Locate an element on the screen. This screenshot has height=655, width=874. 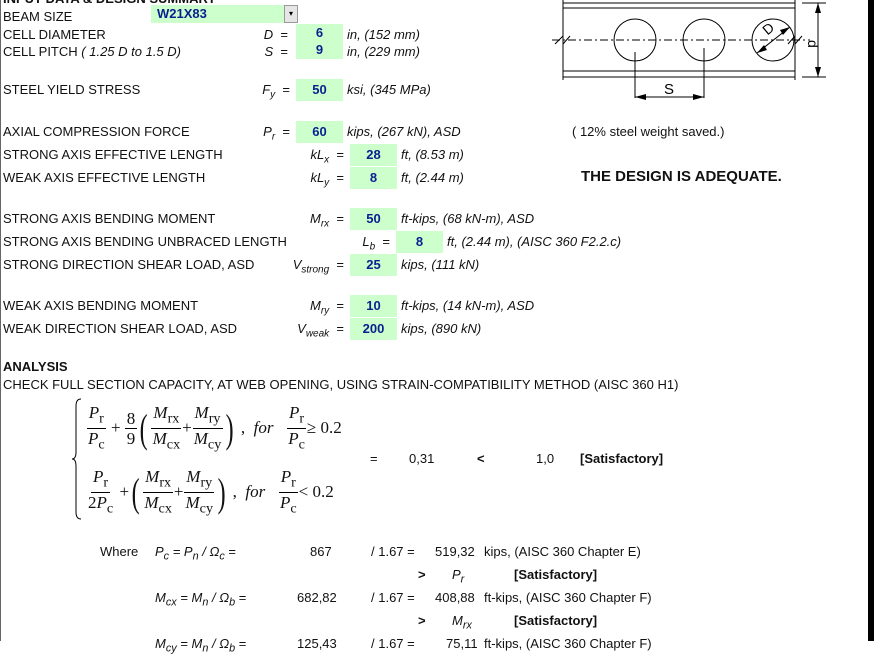
input-symbol: Mry = is located at coordinates (326, 307).